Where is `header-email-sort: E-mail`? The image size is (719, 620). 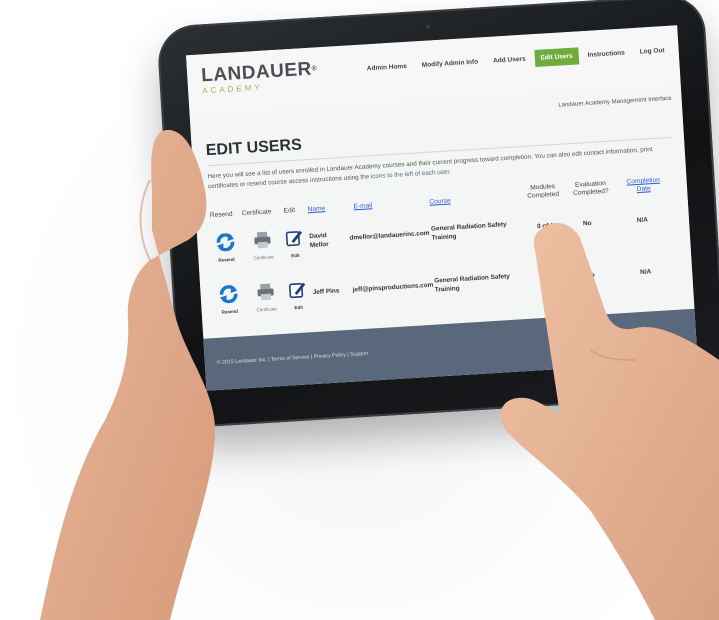
header-email-sort: E-mail is located at coordinates (362, 206).